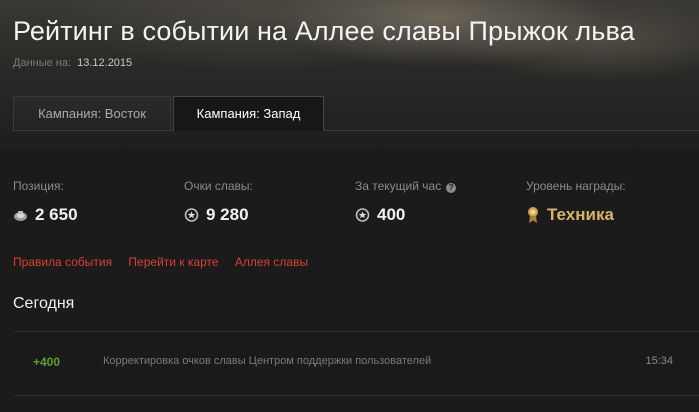  Describe the element at coordinates (271, 262) in the screenshot. I see `link-alley-of-glory: Аллея славы` at that location.